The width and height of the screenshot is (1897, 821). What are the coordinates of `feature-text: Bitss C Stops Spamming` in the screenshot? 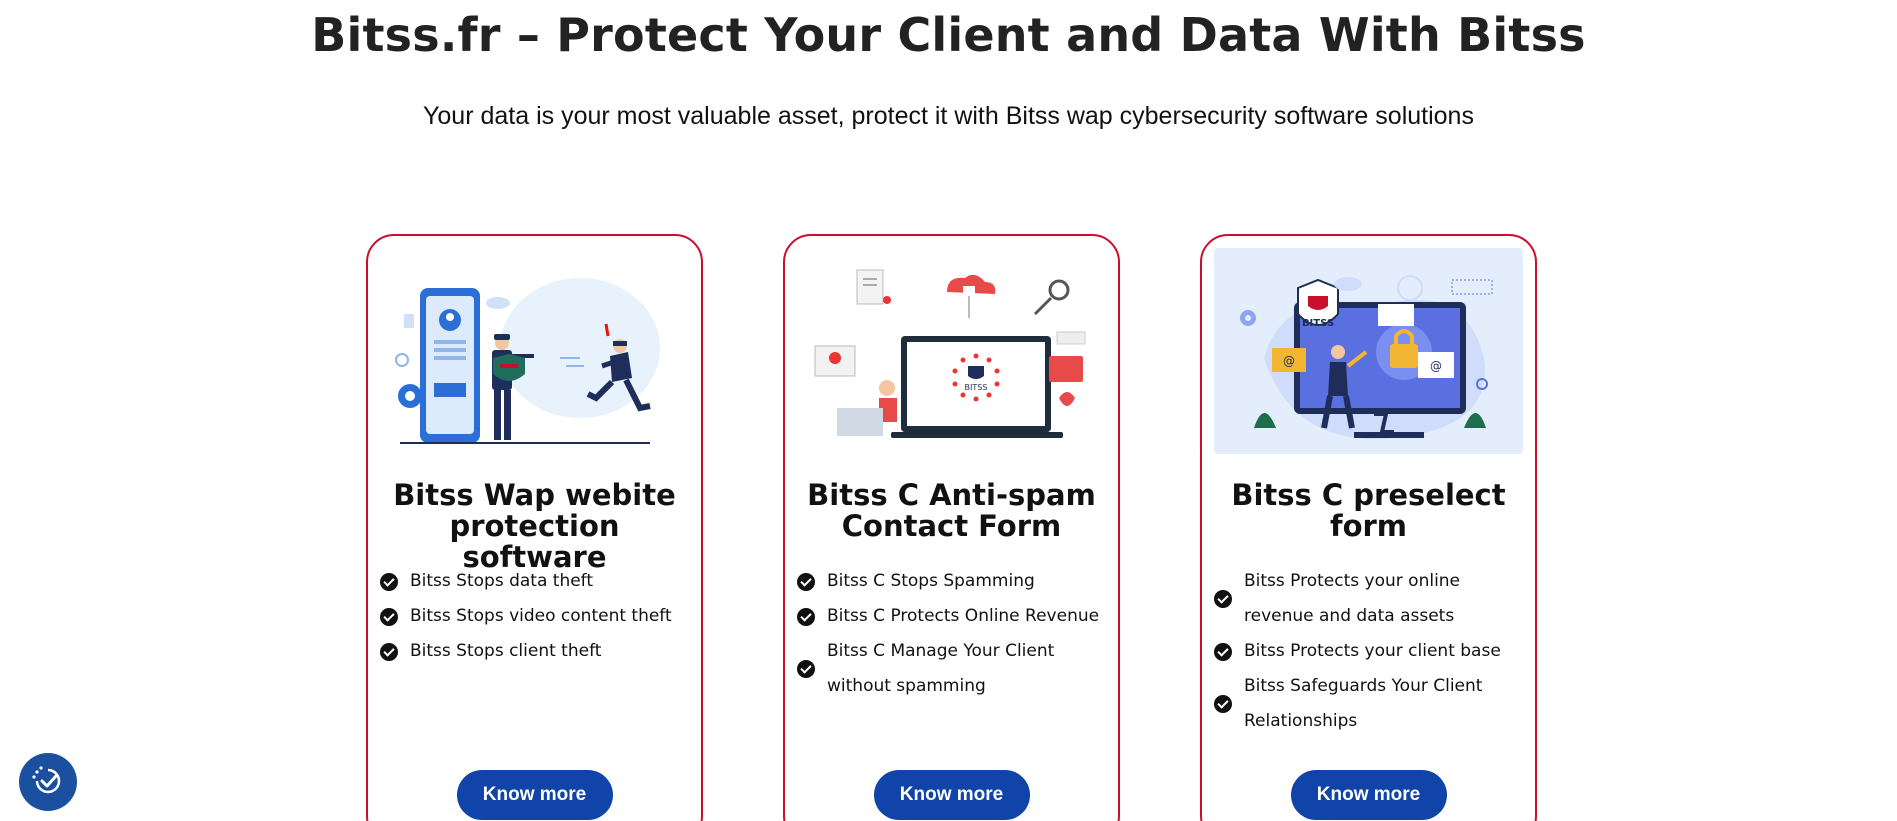 It's located at (931, 581).